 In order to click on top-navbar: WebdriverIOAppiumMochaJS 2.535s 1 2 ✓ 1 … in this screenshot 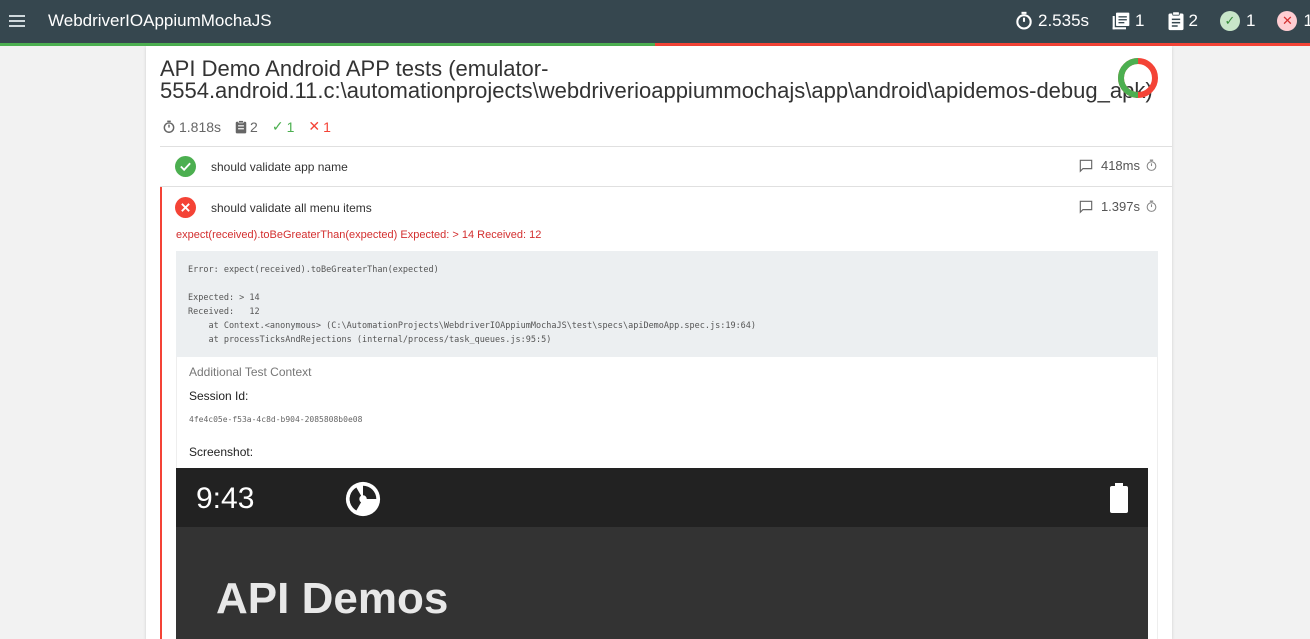, I will do `click(655, 21)`.